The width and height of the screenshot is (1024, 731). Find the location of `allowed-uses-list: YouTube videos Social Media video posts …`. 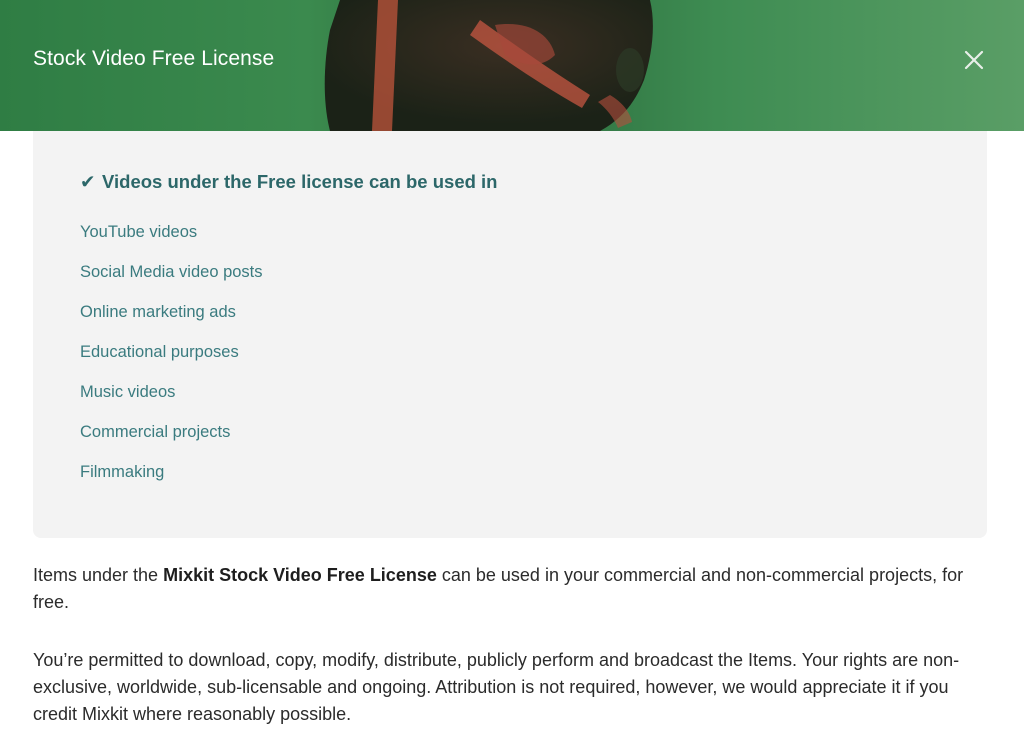

allowed-uses-list: YouTube videos Social Media video posts … is located at coordinates (171, 363).